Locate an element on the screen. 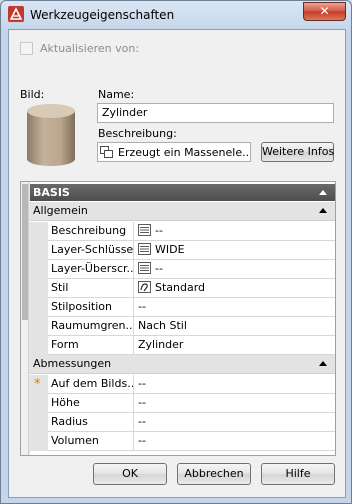 The image size is (352, 504). property-name: Layer-Schlüssel is located at coordinates (91, 250).